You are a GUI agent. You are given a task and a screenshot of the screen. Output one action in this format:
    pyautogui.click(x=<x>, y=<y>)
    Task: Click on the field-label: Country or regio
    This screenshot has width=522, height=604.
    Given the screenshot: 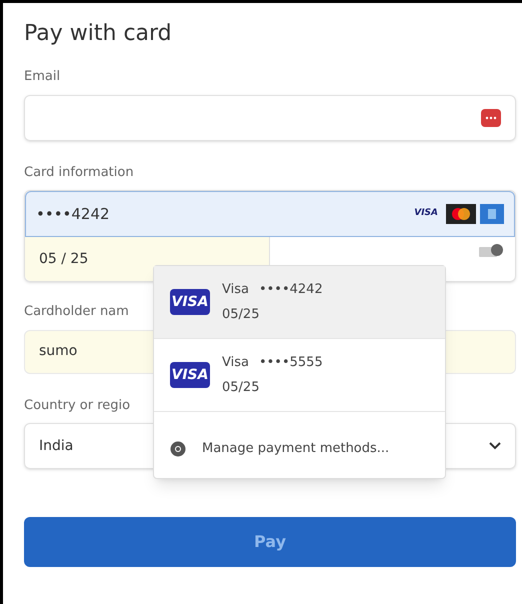 What is the action you would take?
    pyautogui.click(x=77, y=405)
    